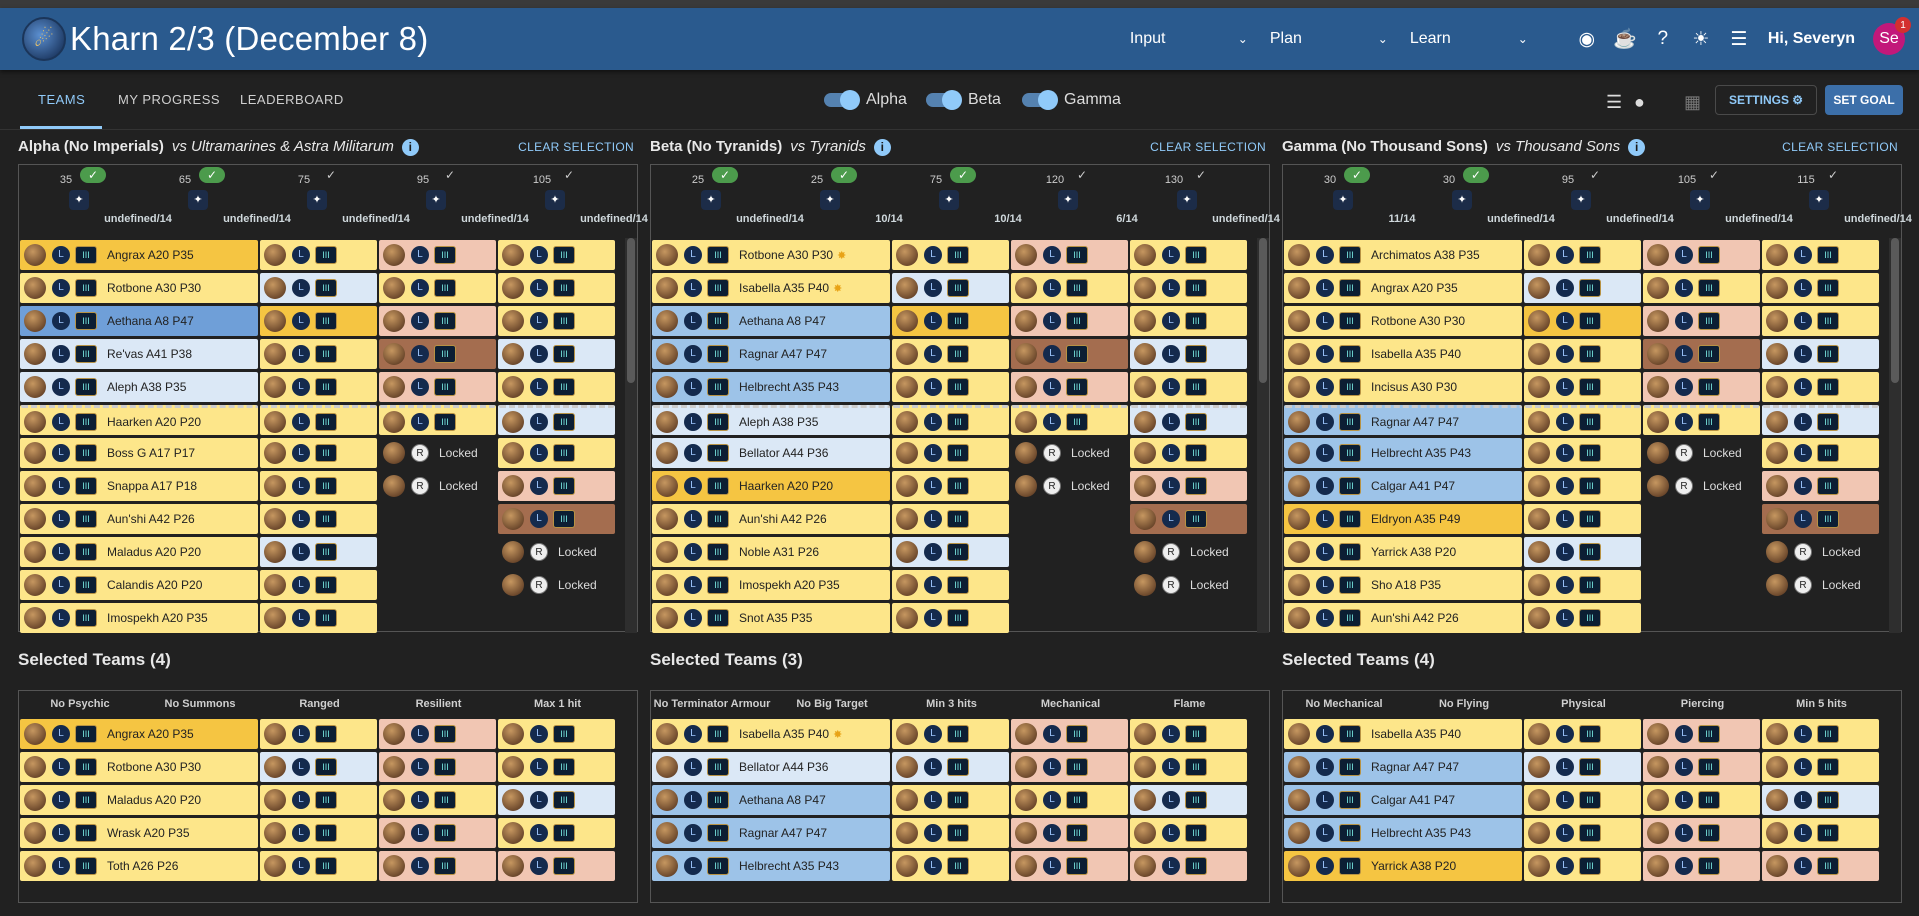 This screenshot has width=1919, height=916. Describe the element at coordinates (139, 420) in the screenshot. I see `team-row: L III Haarken A20 P20` at that location.